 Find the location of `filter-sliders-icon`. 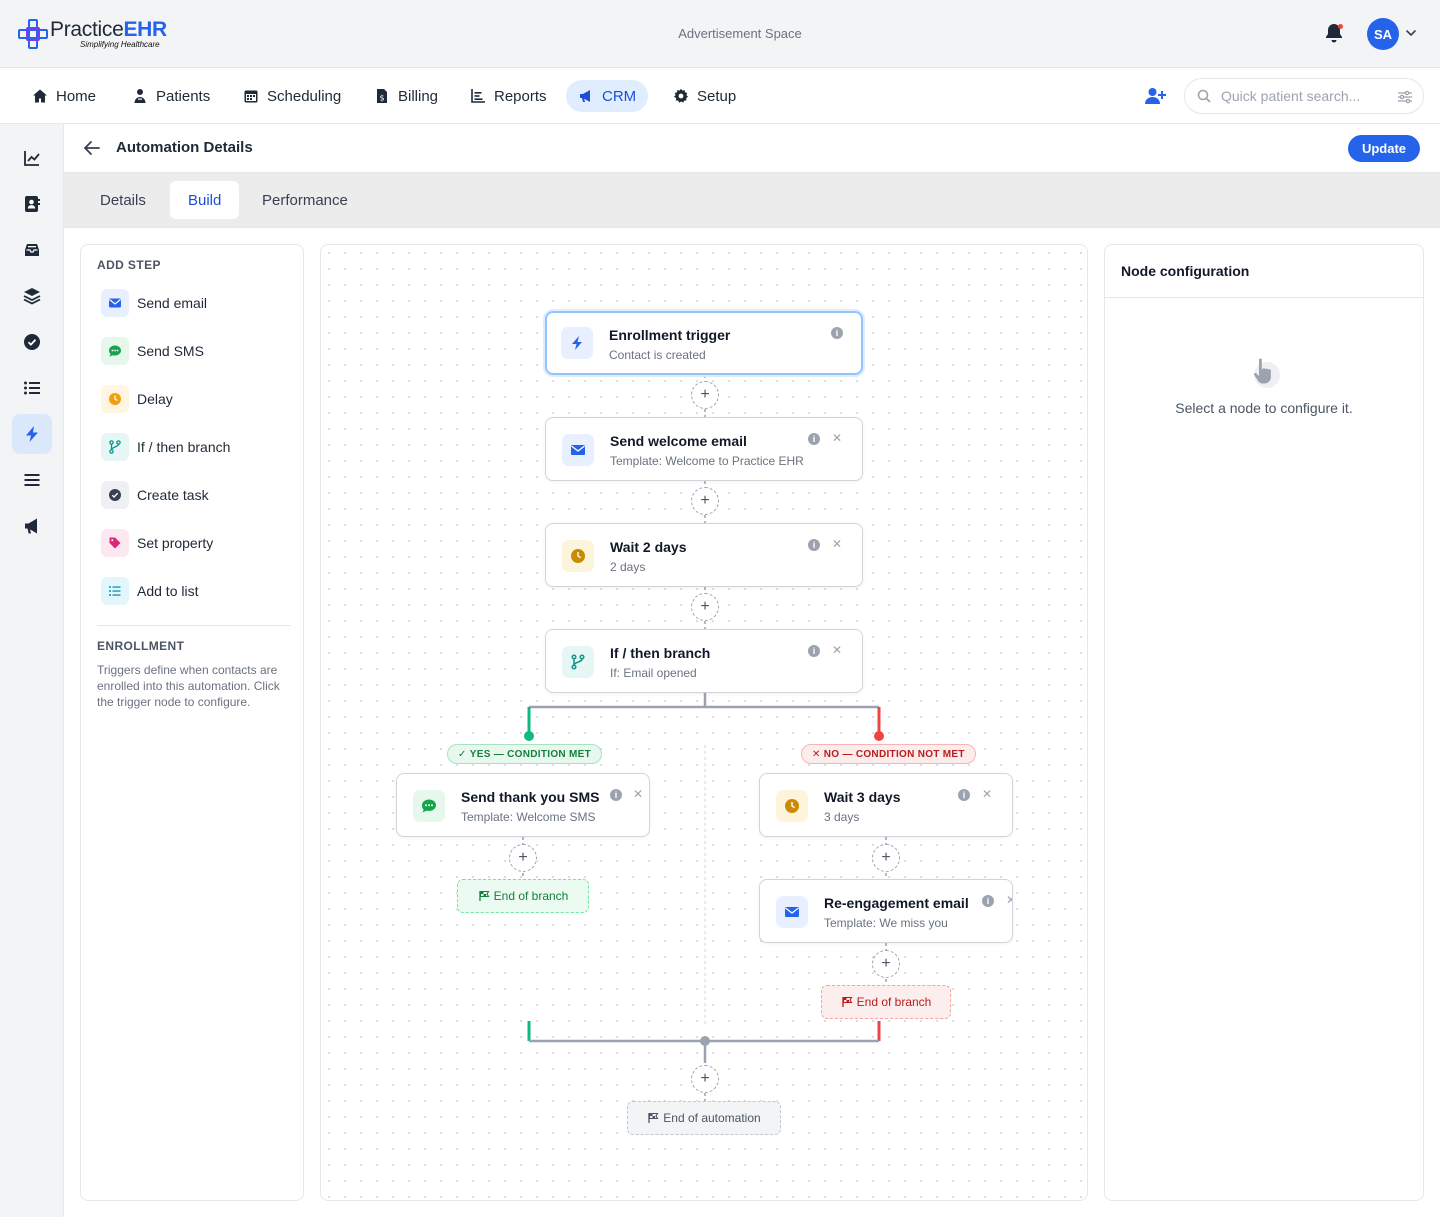

filter-sliders-icon is located at coordinates (1405, 97).